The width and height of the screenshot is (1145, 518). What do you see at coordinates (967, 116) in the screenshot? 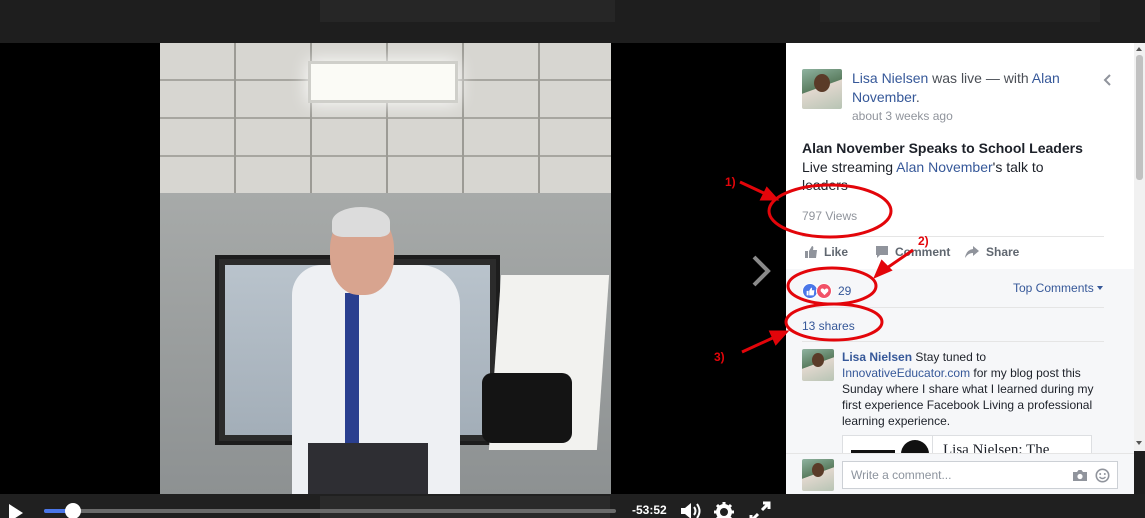
I see `timestamp: about 3 weeks ago` at bounding box center [967, 116].